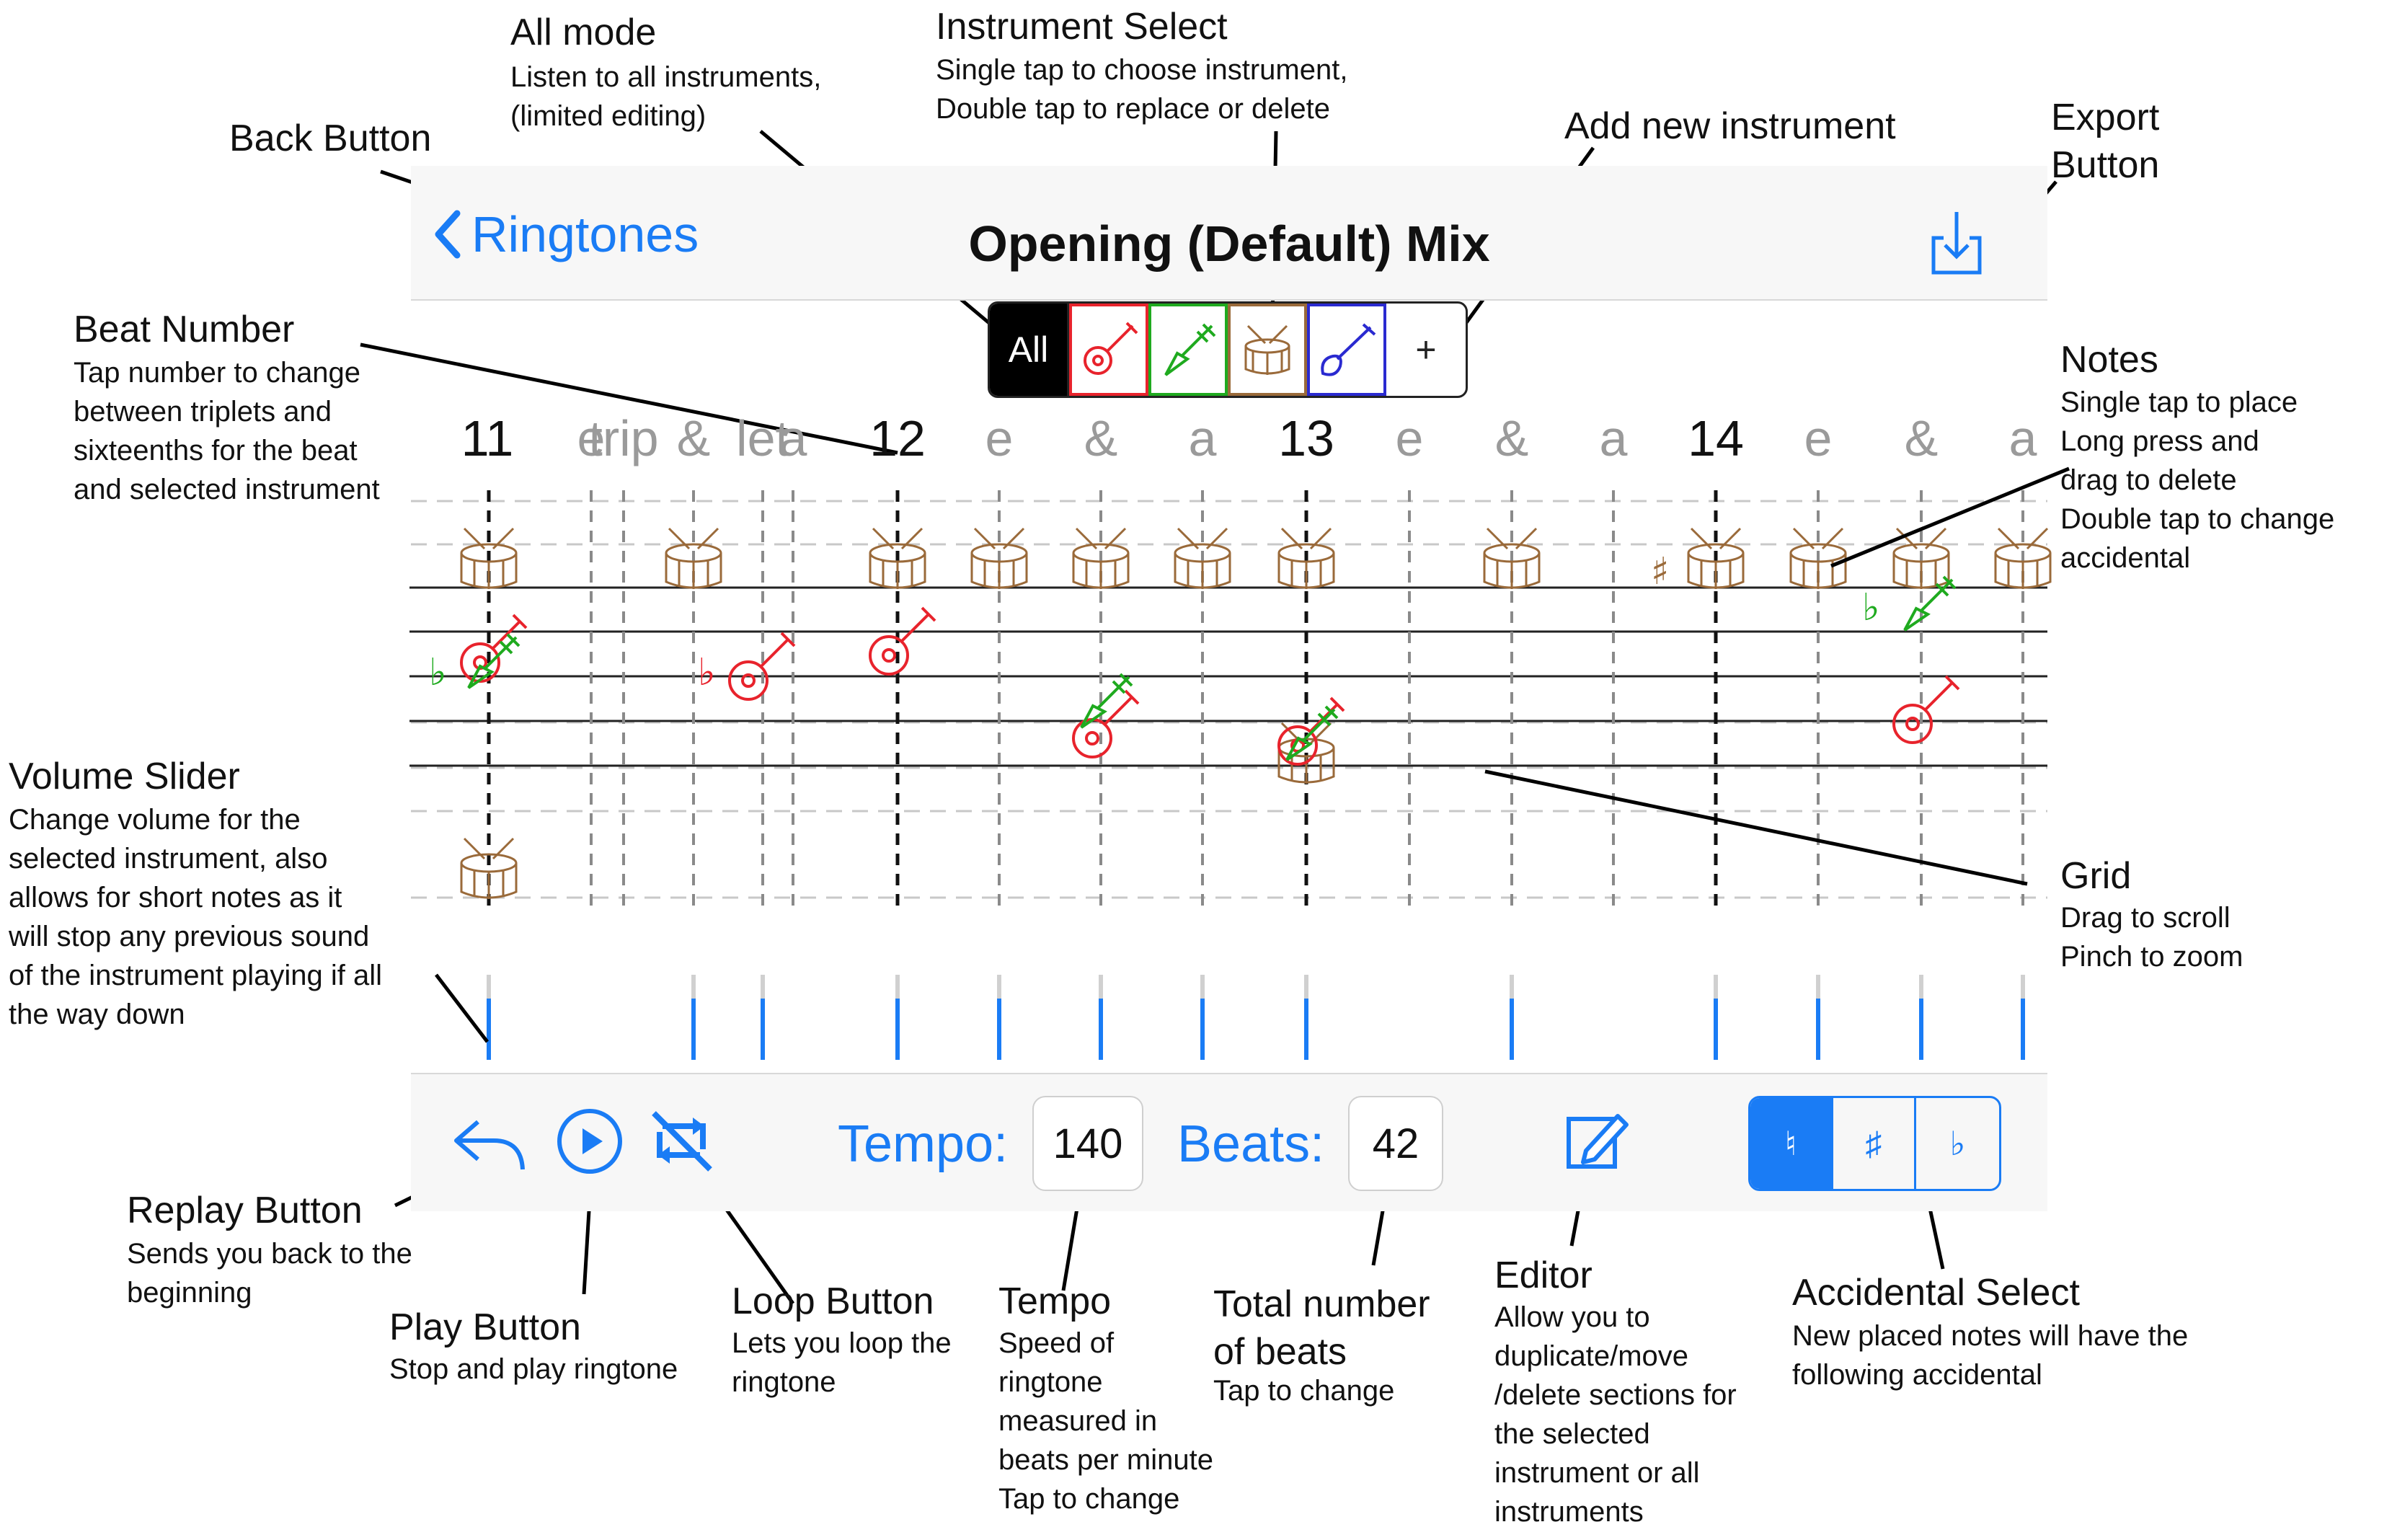 The width and height of the screenshot is (2392, 1540). Describe the element at coordinates (2105, 141) in the screenshot. I see `export-button-title: Export Button` at that location.